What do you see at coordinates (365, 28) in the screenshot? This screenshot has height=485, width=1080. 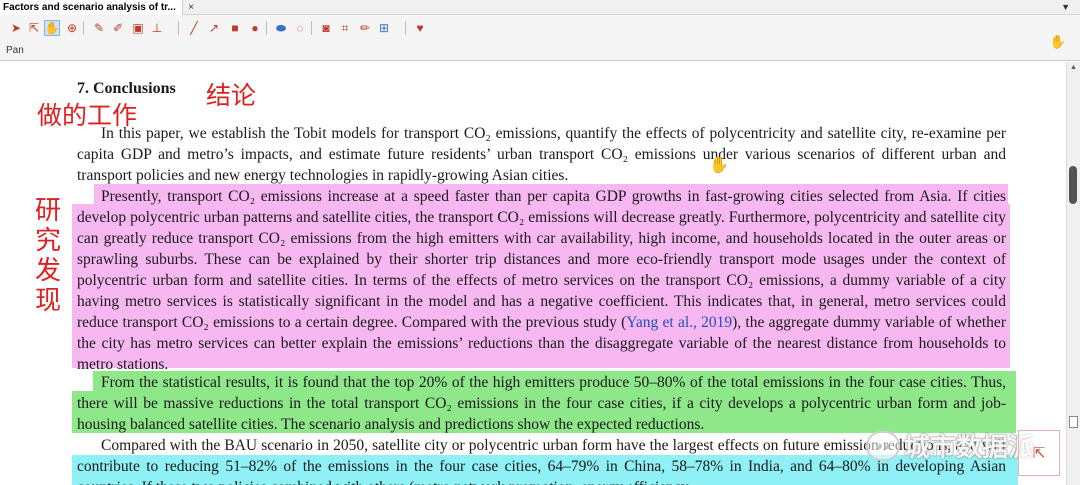 I see `ruler-icon: ✏` at bounding box center [365, 28].